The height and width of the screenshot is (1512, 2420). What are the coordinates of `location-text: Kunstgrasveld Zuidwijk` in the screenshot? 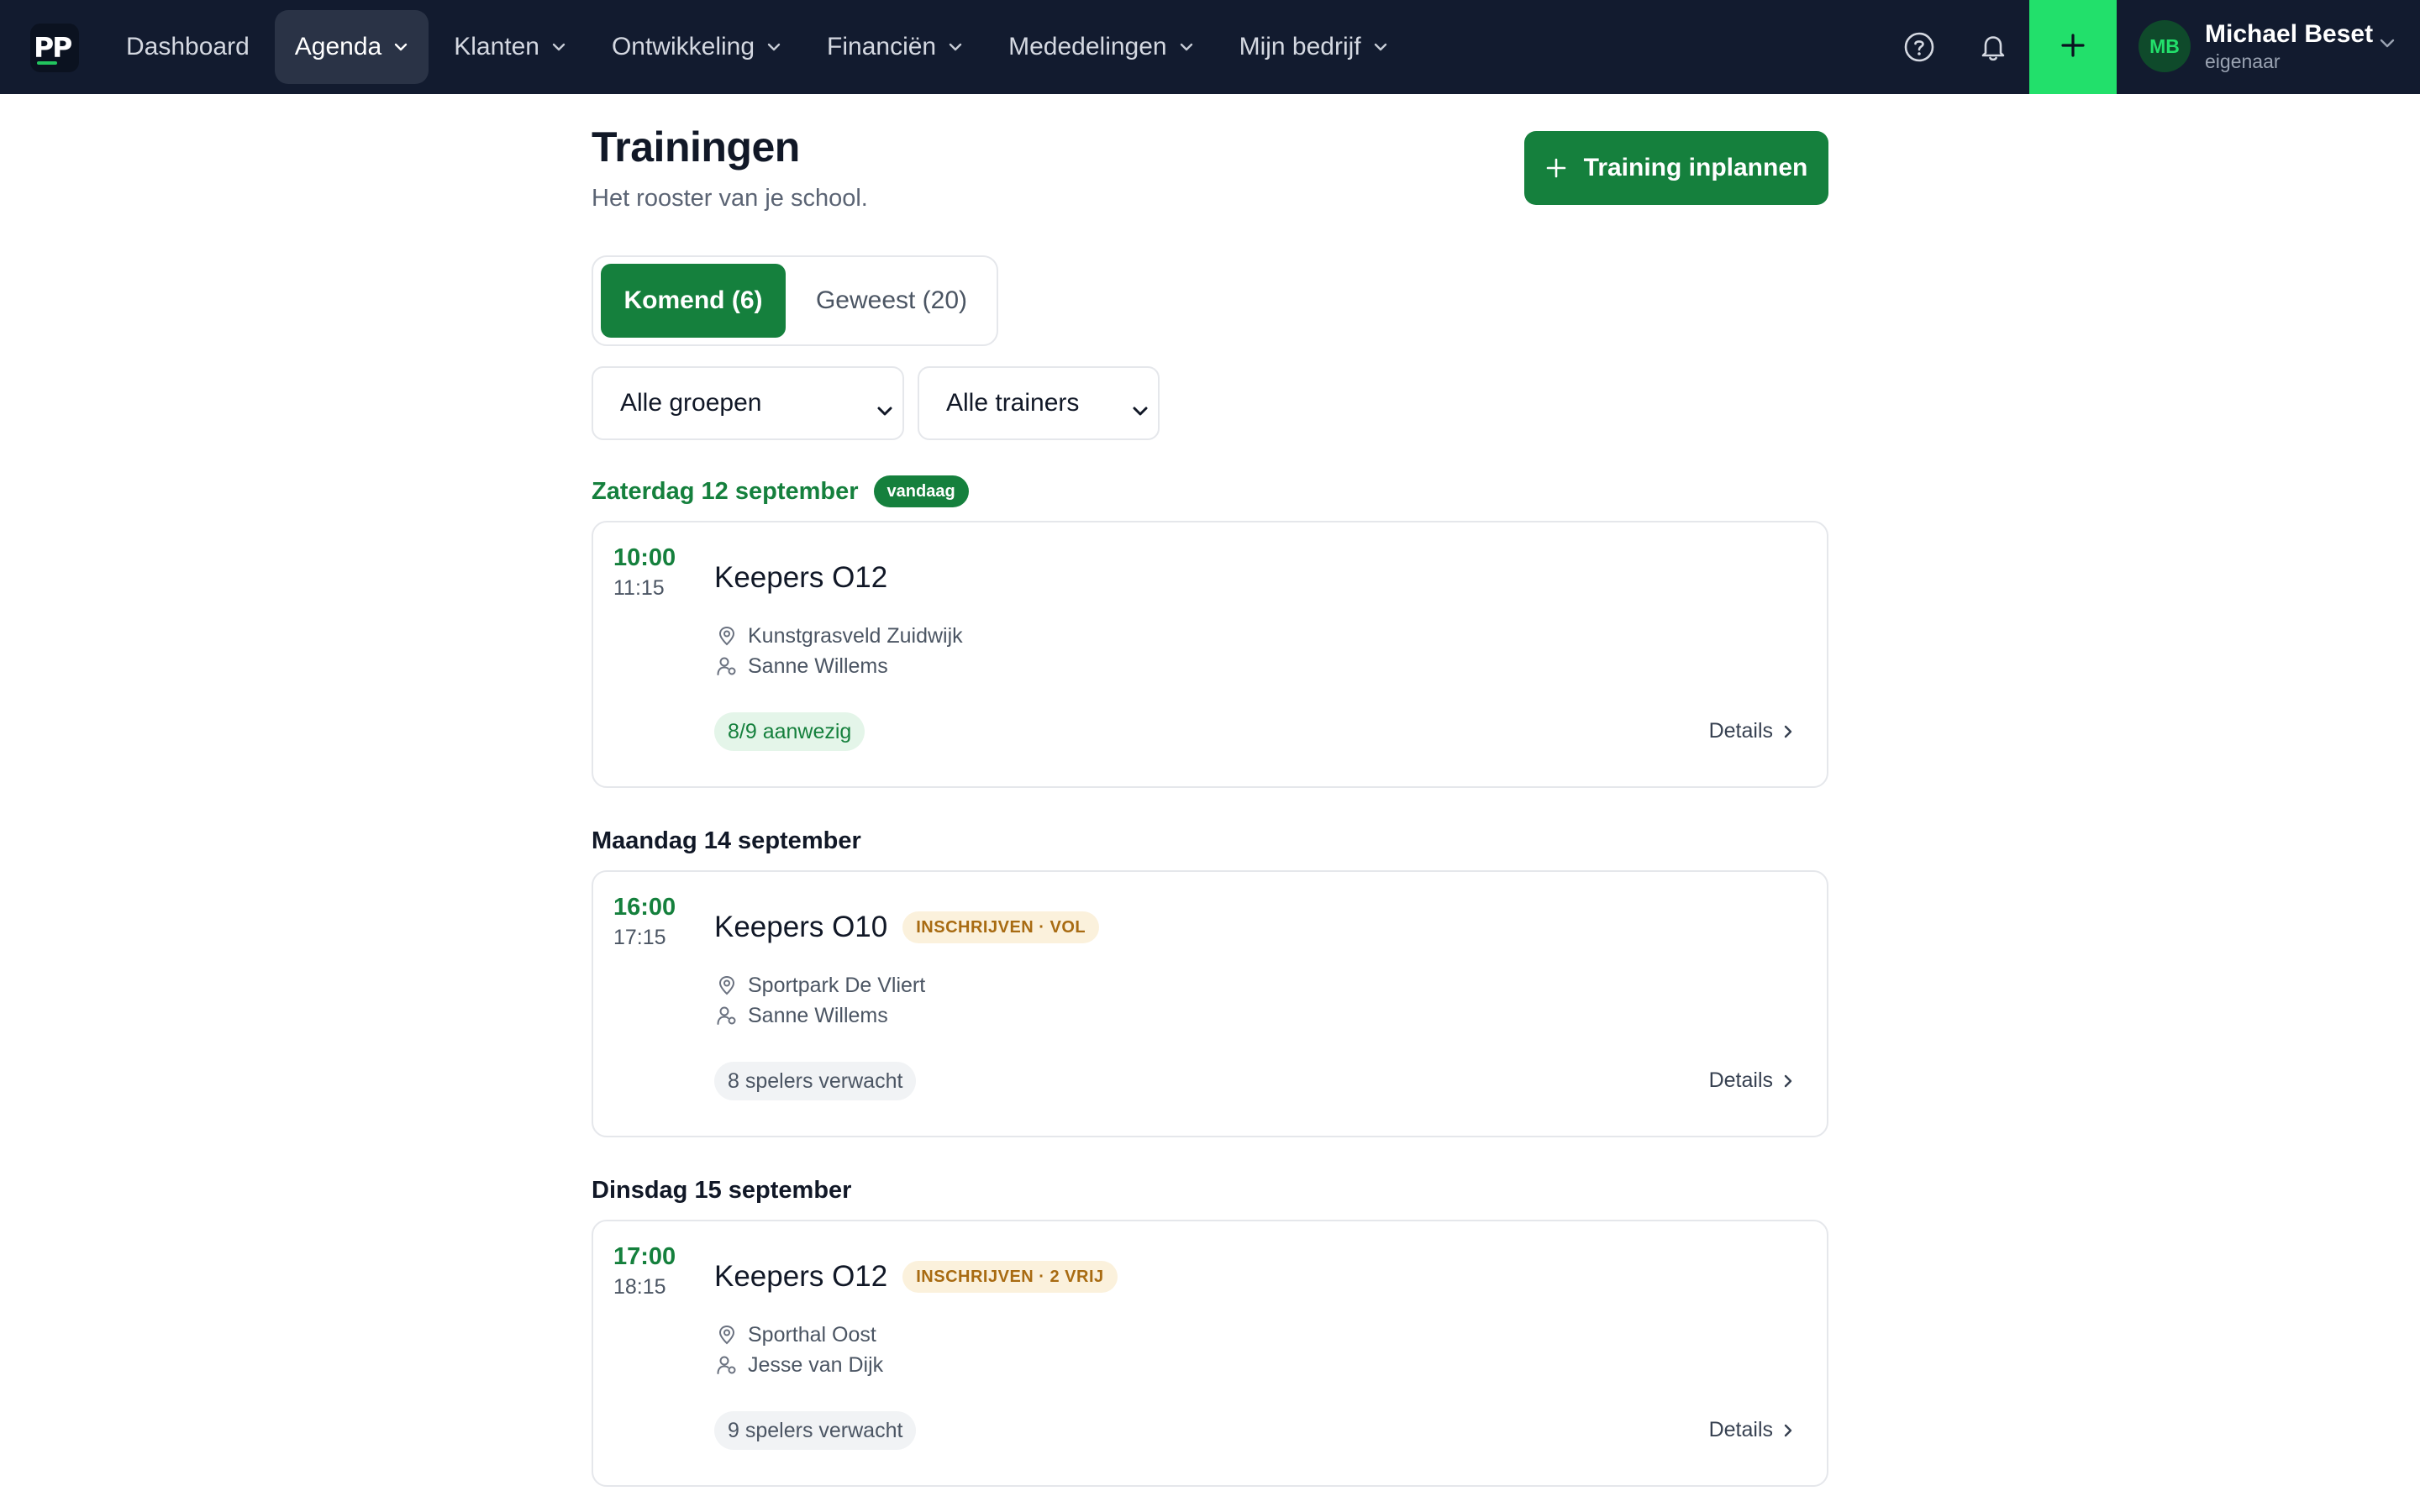 It's located at (855, 635).